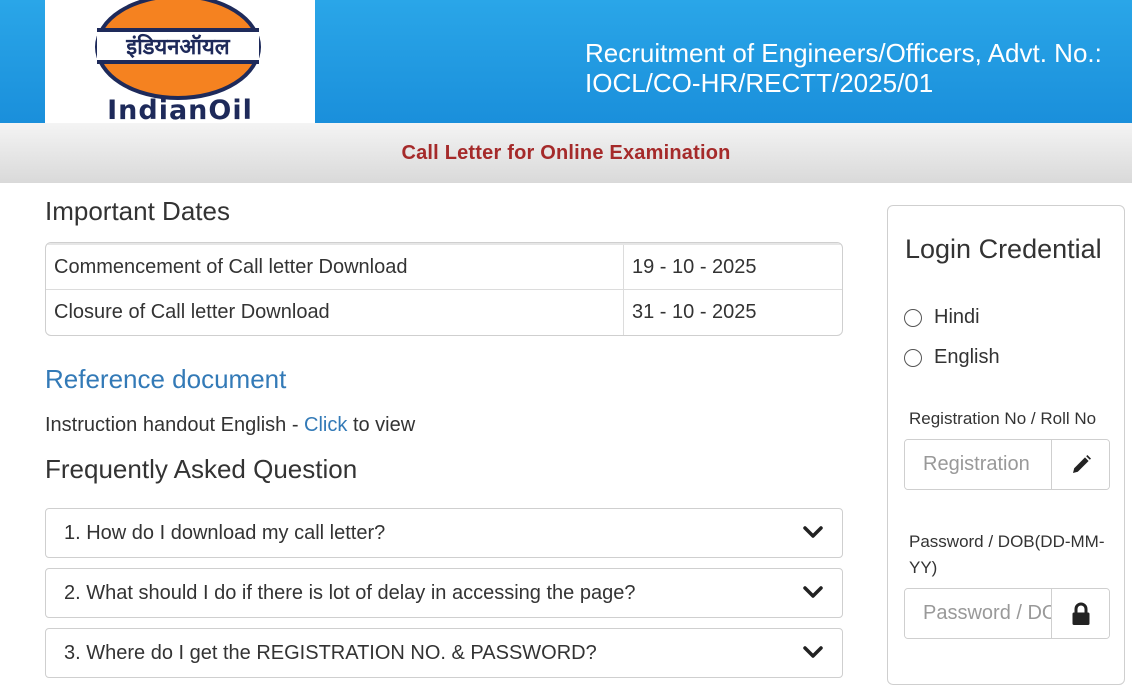  What do you see at coordinates (694, 266) in the screenshot?
I see `date-value: 19 - 10 - 2025` at bounding box center [694, 266].